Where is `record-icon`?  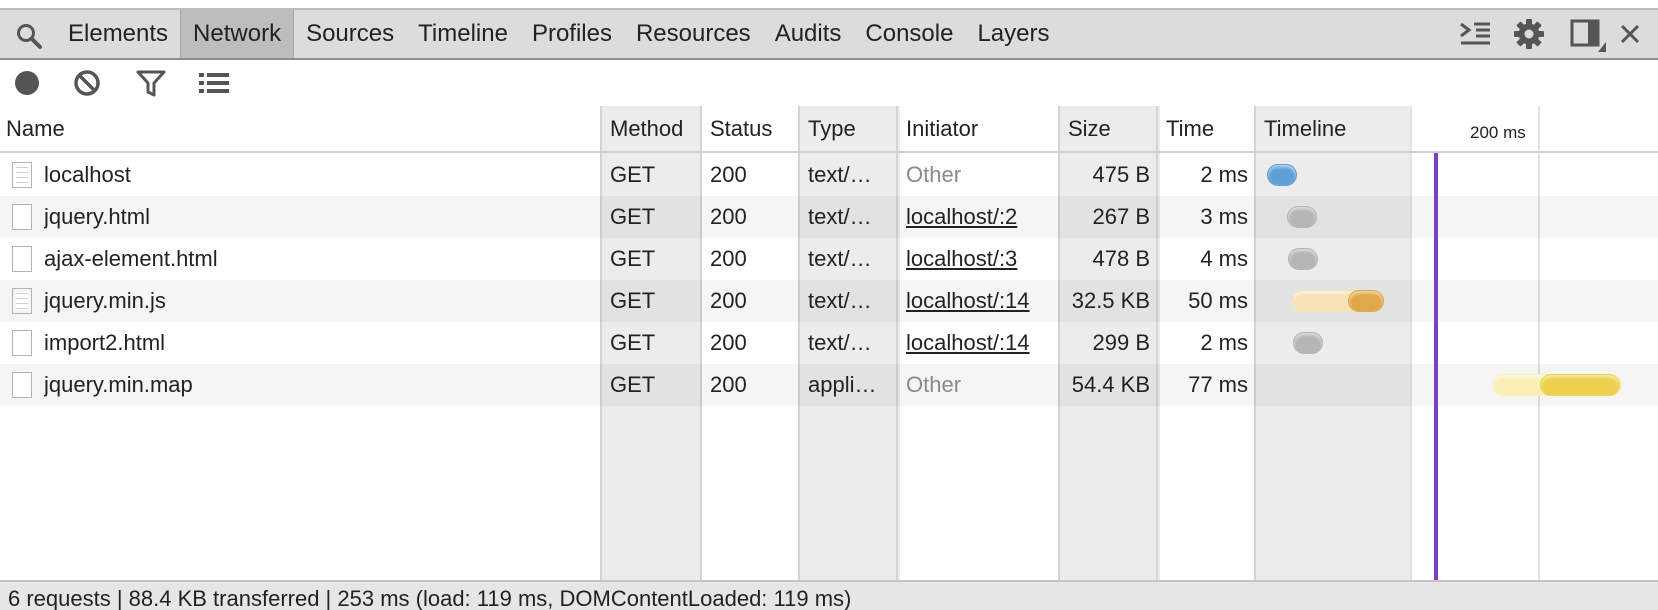 record-icon is located at coordinates (27, 83).